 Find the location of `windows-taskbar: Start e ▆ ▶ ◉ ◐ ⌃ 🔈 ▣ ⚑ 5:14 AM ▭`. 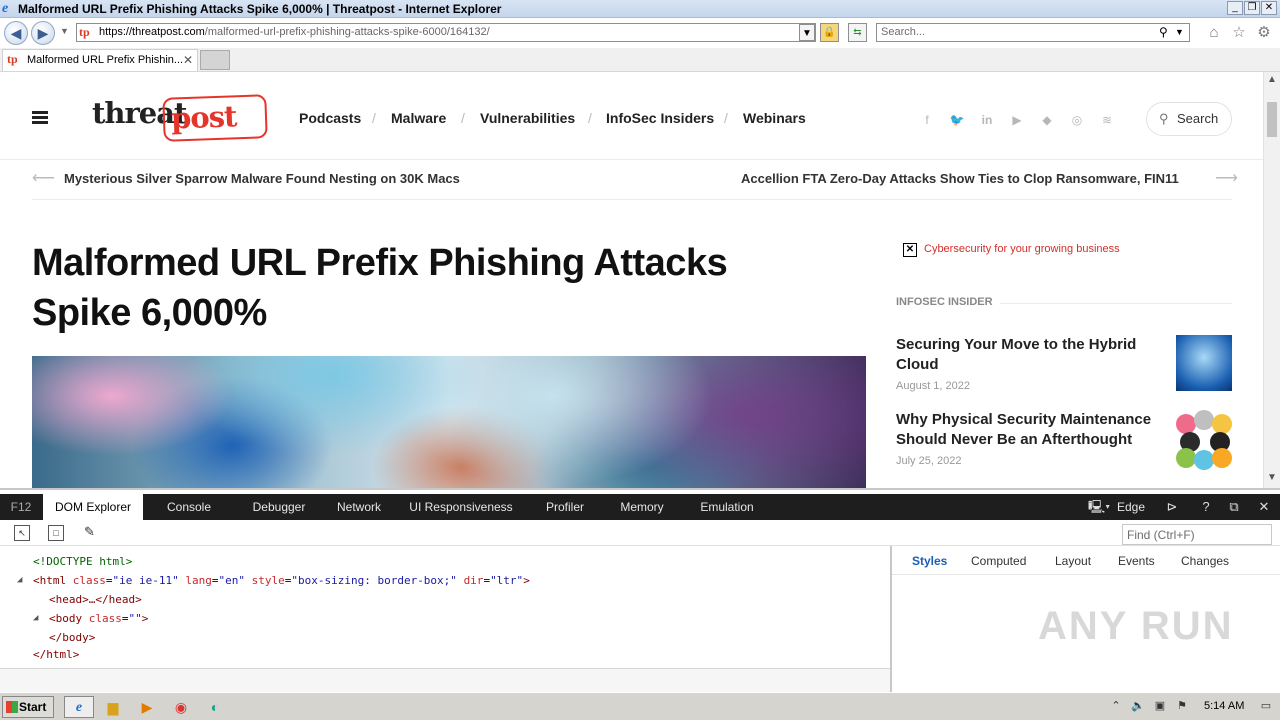

windows-taskbar: Start e ▆ ▶ ◉ ◐ ⌃ 🔈 ▣ ⚑ 5:14 AM ▭ is located at coordinates (640, 706).